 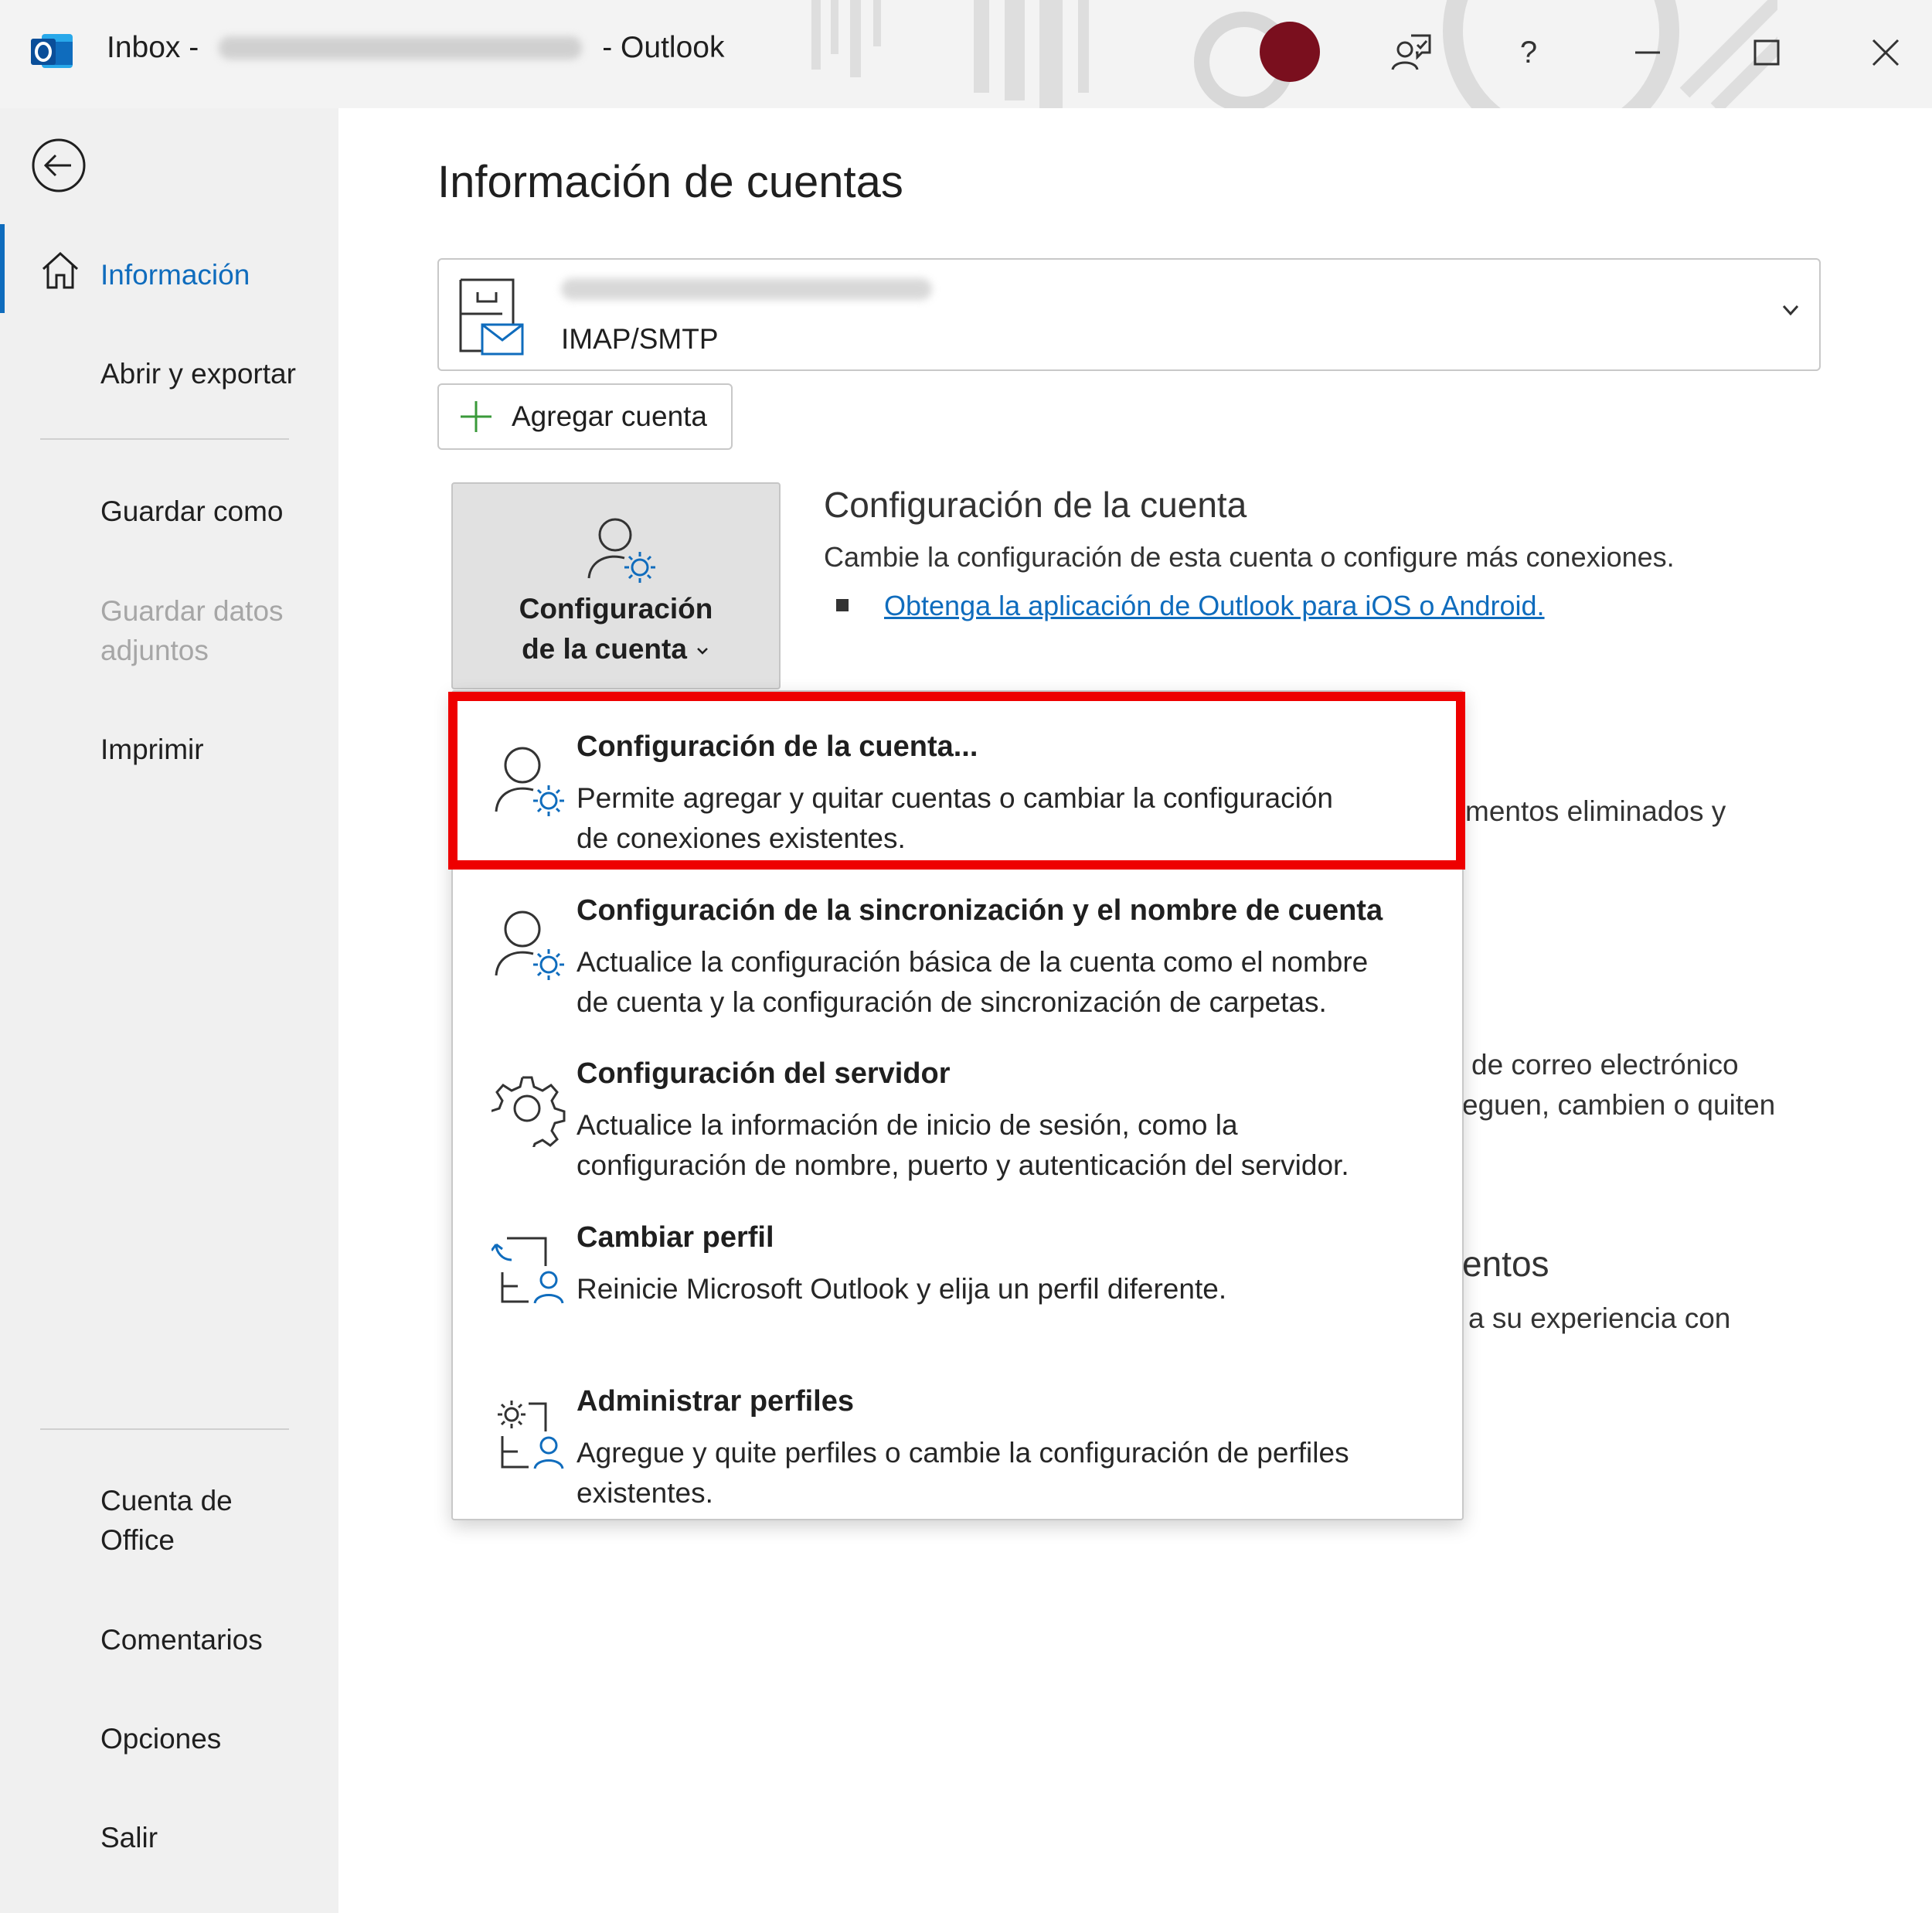 What do you see at coordinates (1600, 1318) in the screenshot?
I see `background-text: a su experiencia con` at bounding box center [1600, 1318].